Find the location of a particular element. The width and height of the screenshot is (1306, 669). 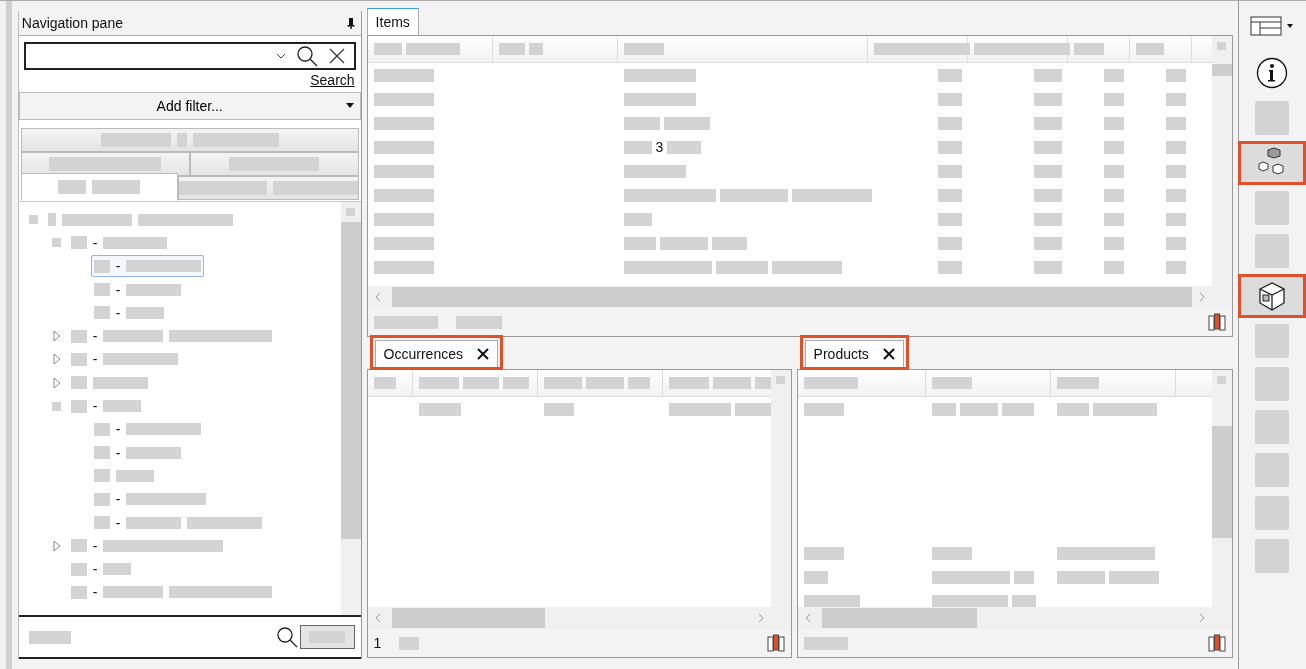

masked-button is located at coordinates (327, 637).